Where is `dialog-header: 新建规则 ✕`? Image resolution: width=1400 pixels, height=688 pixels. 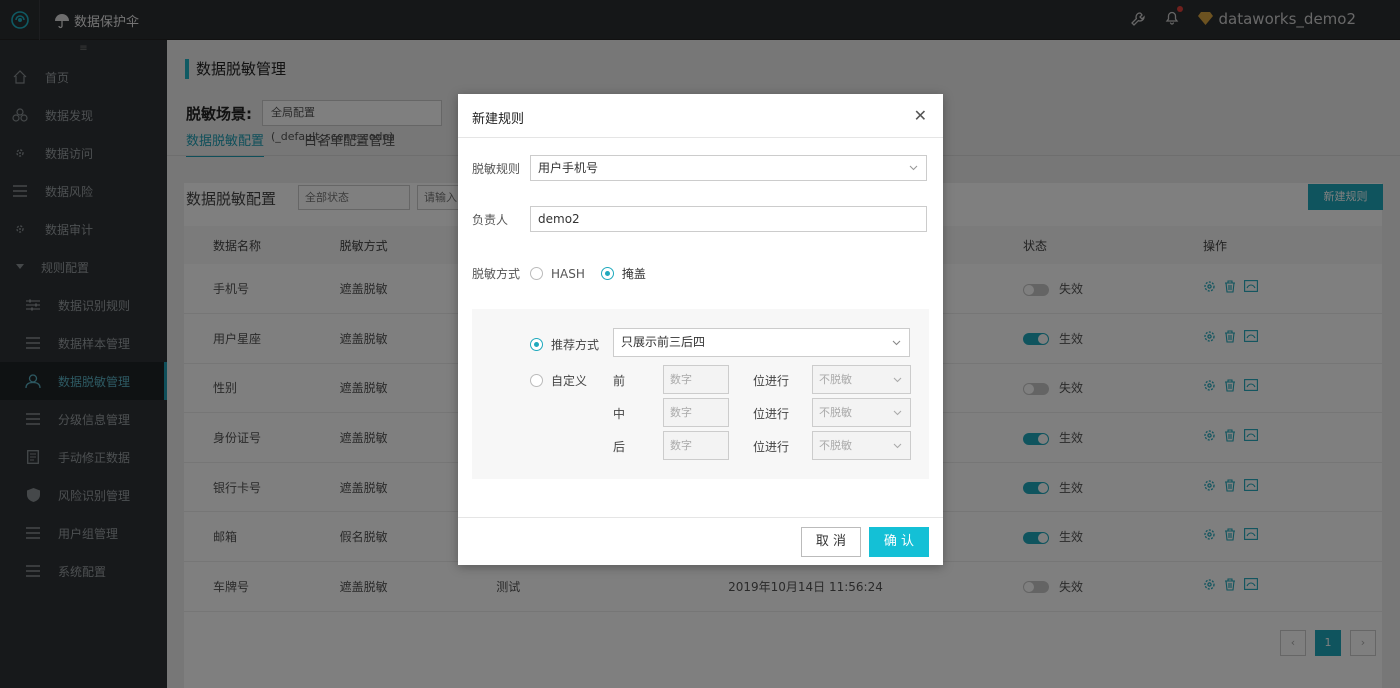
dialog-header: 新建规则 ✕ is located at coordinates (700, 116).